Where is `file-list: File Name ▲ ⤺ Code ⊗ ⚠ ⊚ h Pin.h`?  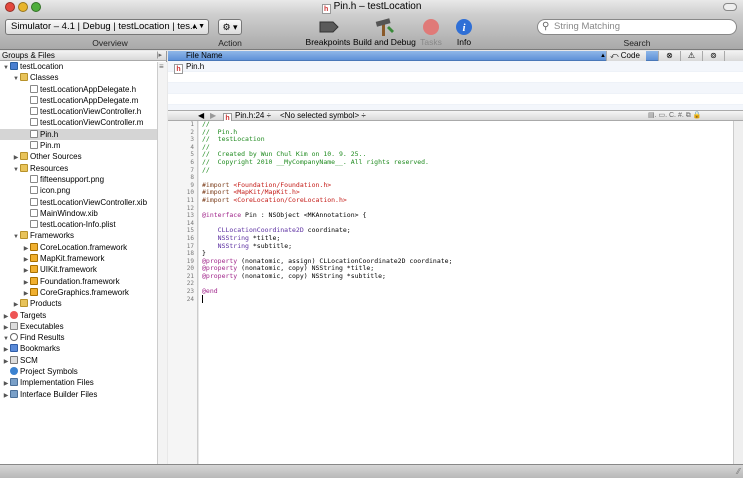 file-list: File Name ▲ ⤺ Code ⊗ ⚠ ⊚ h Pin.h is located at coordinates (455, 83).